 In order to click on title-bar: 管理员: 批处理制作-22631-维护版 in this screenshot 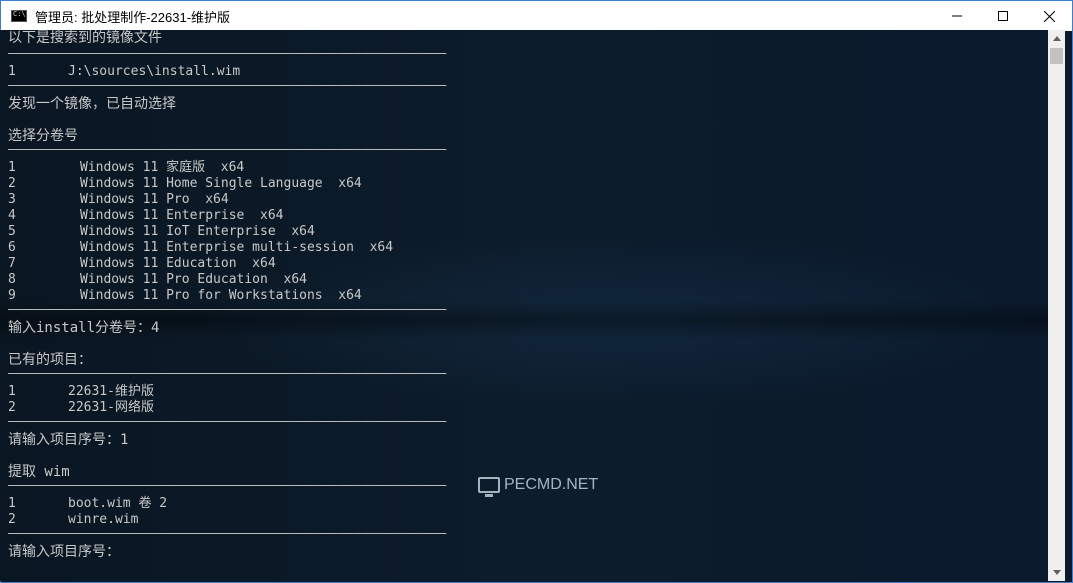, I will do `click(536, 16)`.